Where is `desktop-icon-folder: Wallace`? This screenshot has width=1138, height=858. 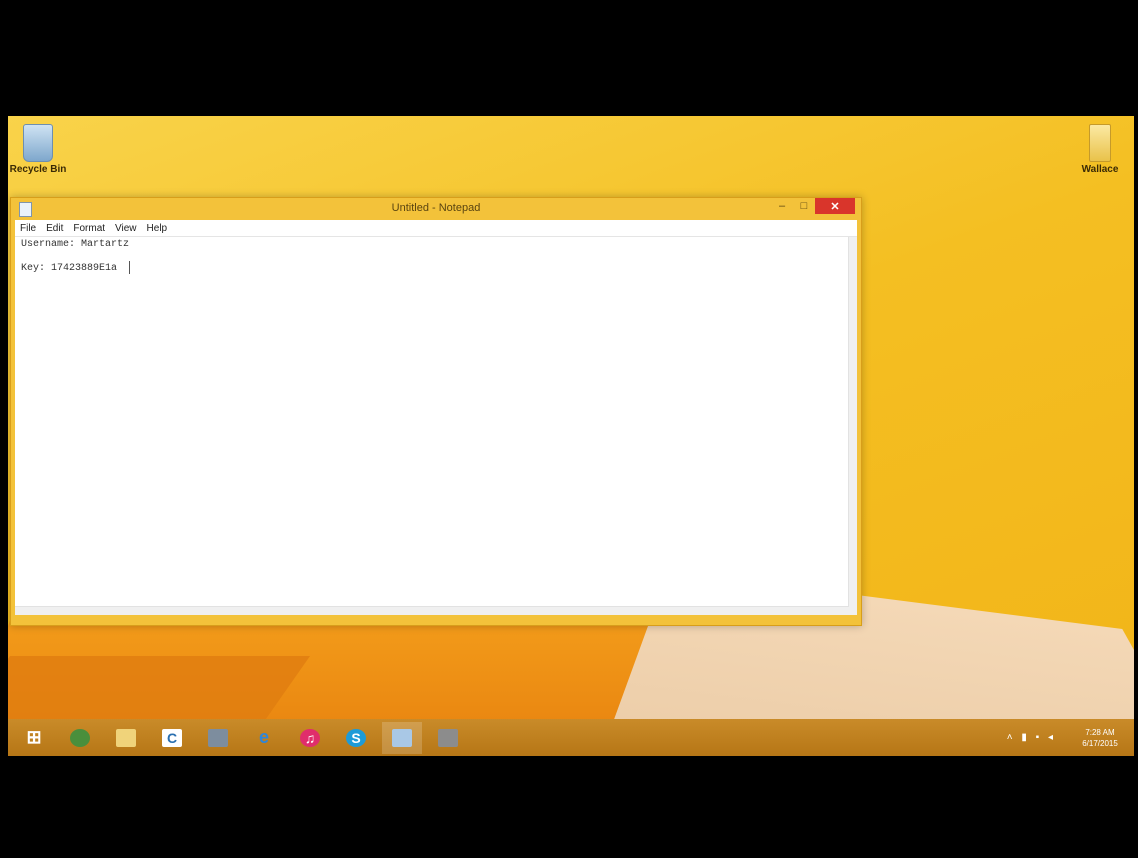
desktop-icon-folder: Wallace is located at coordinates (1100, 149).